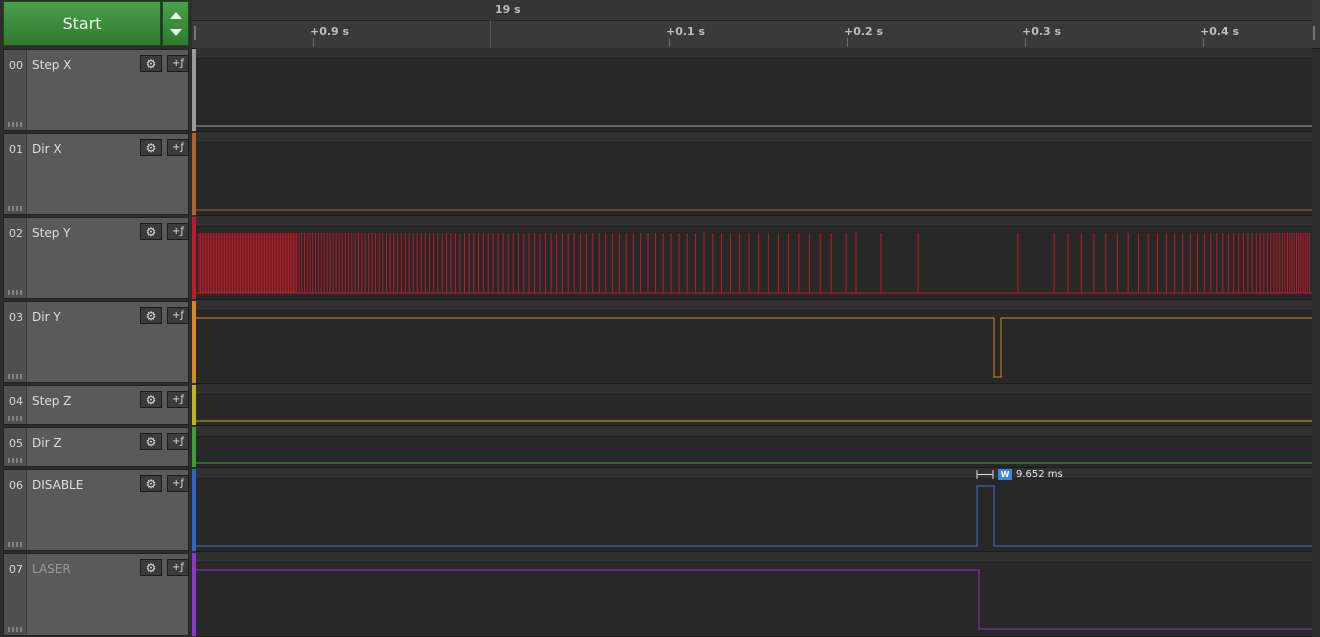  What do you see at coordinates (51, 569) in the screenshot?
I see `channel-name: LASER` at bounding box center [51, 569].